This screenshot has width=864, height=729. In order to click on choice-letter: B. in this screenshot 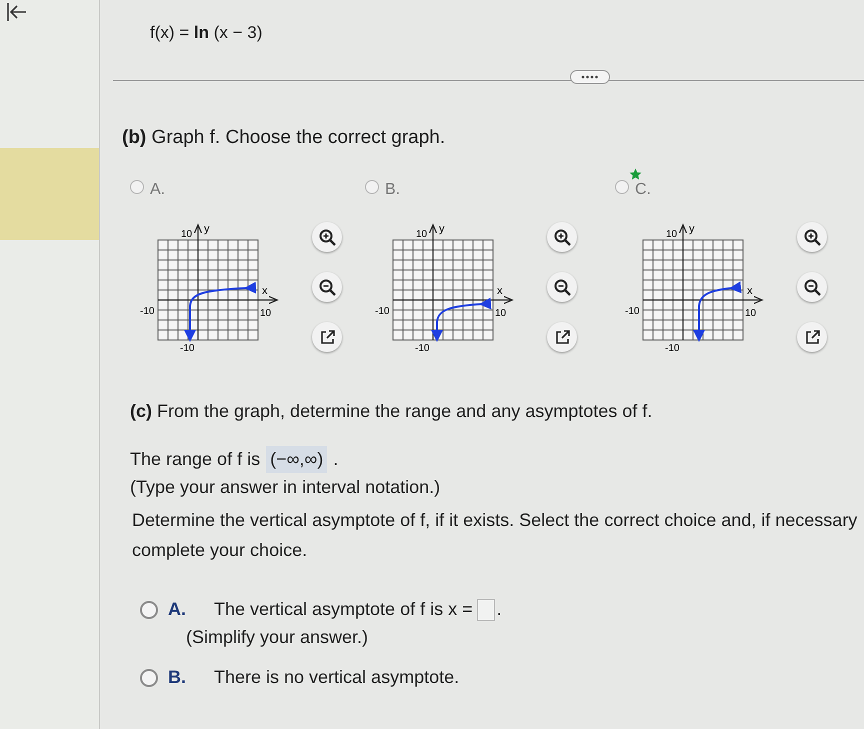, I will do `click(177, 677)`.